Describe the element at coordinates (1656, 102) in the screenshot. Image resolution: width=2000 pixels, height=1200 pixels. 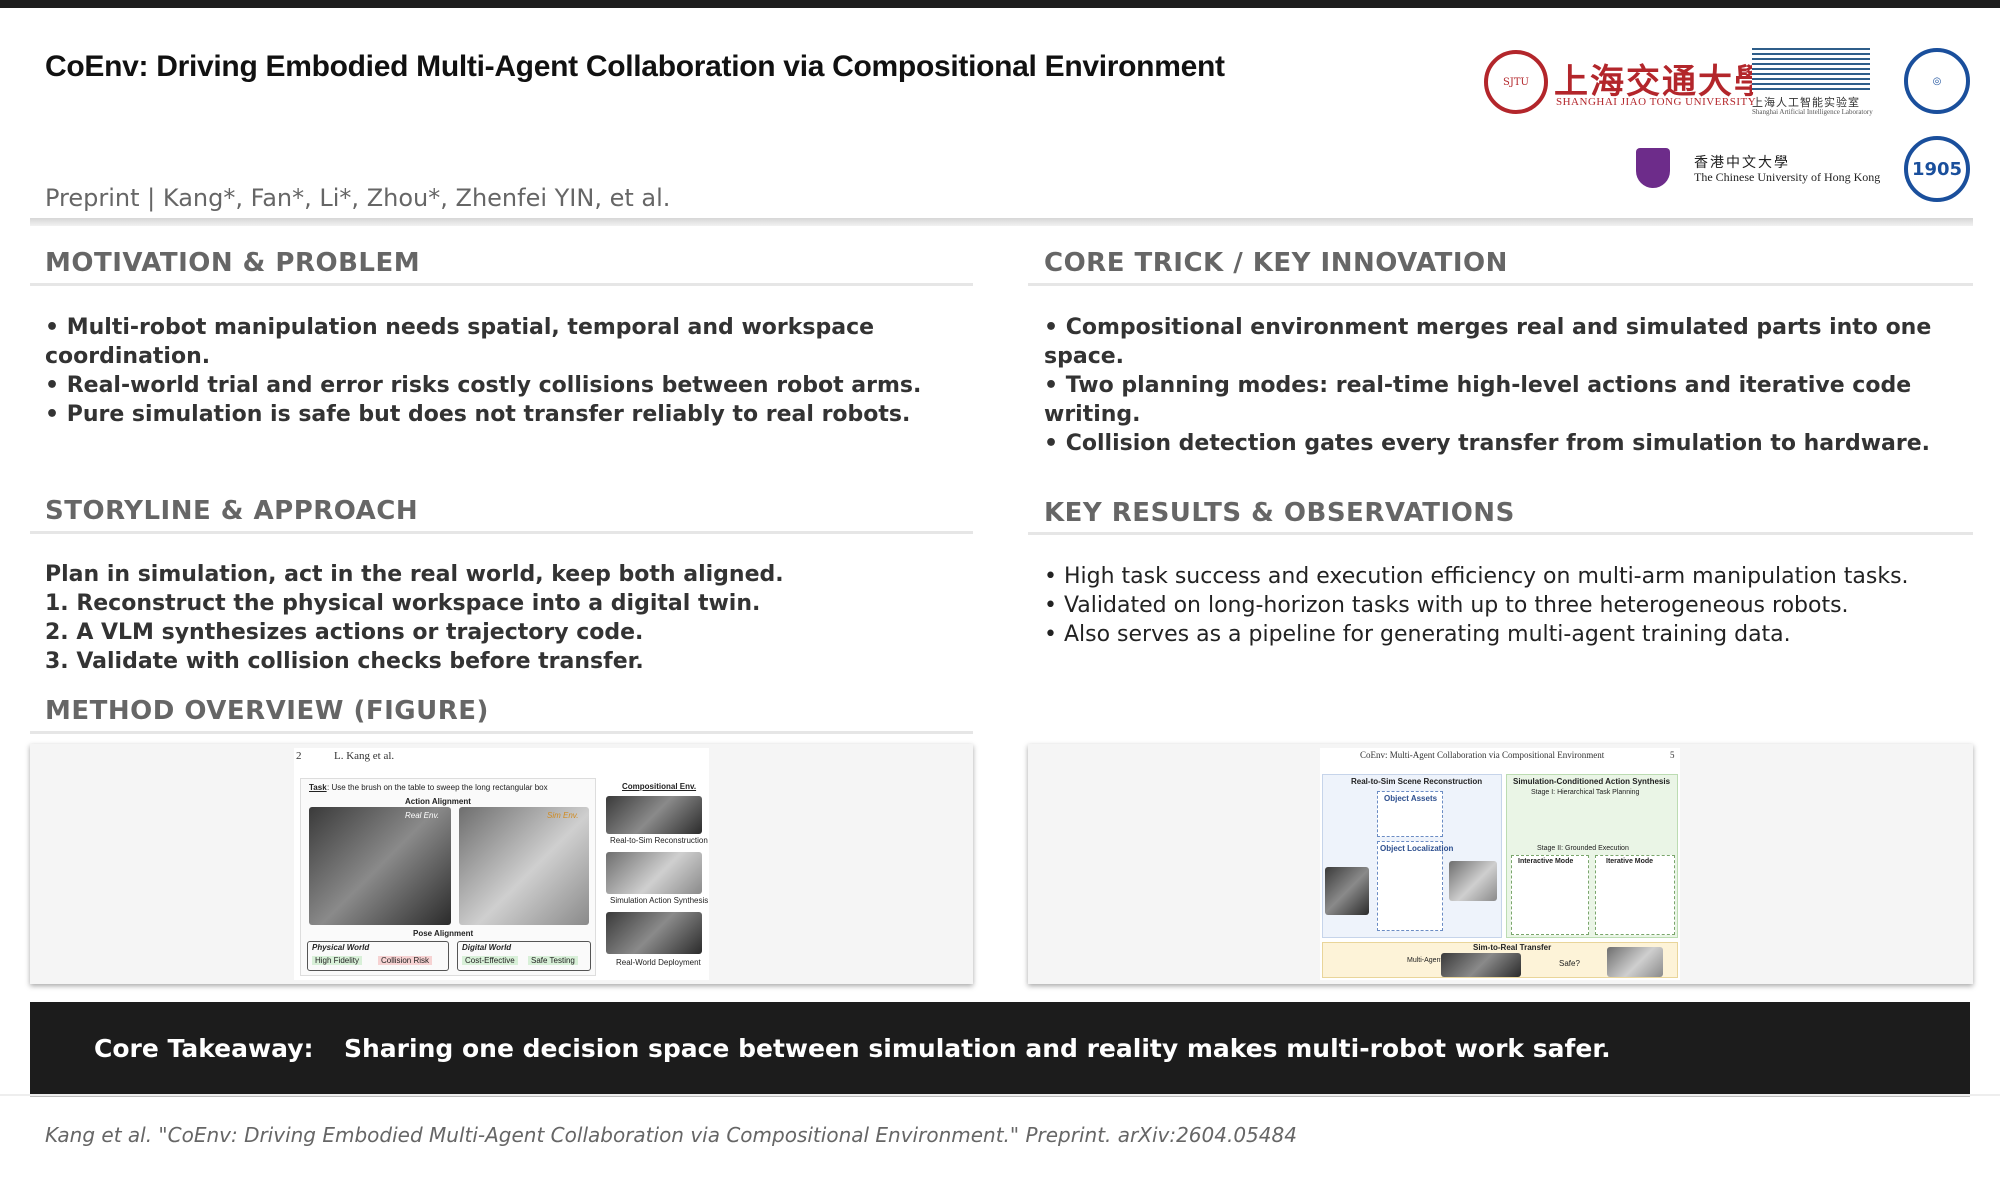
I see `sjtu-logo-english: SHANGHAI JIAO TONG UNIVERSITY` at that location.